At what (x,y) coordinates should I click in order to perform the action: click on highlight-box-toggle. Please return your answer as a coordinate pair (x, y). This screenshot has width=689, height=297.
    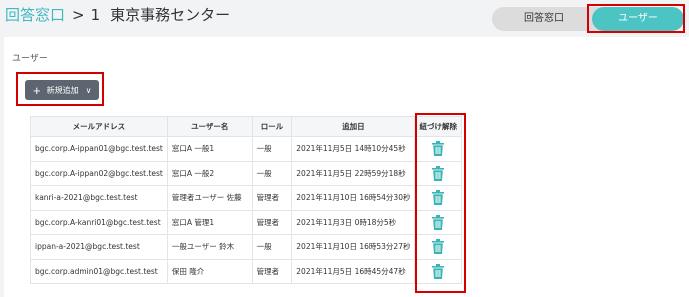
    Looking at the image, I should click on (636, 18).